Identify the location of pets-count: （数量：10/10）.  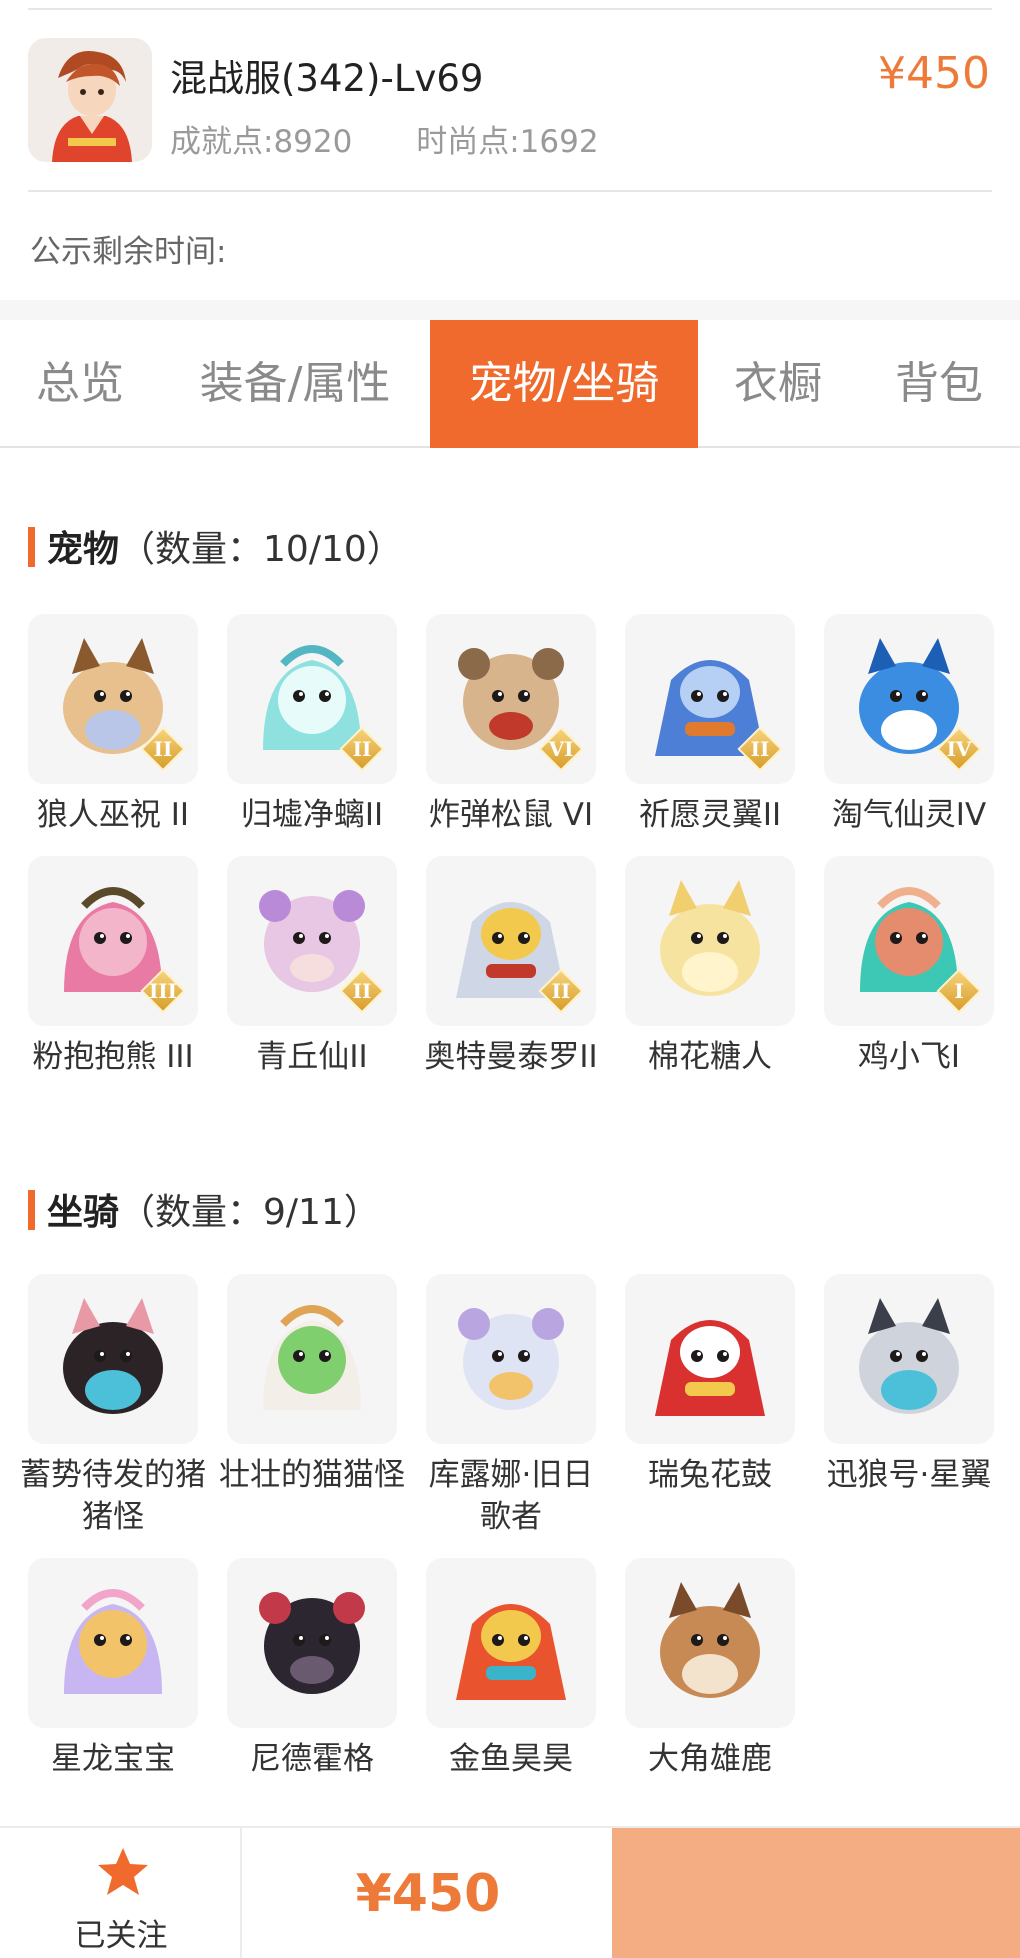
(261, 549).